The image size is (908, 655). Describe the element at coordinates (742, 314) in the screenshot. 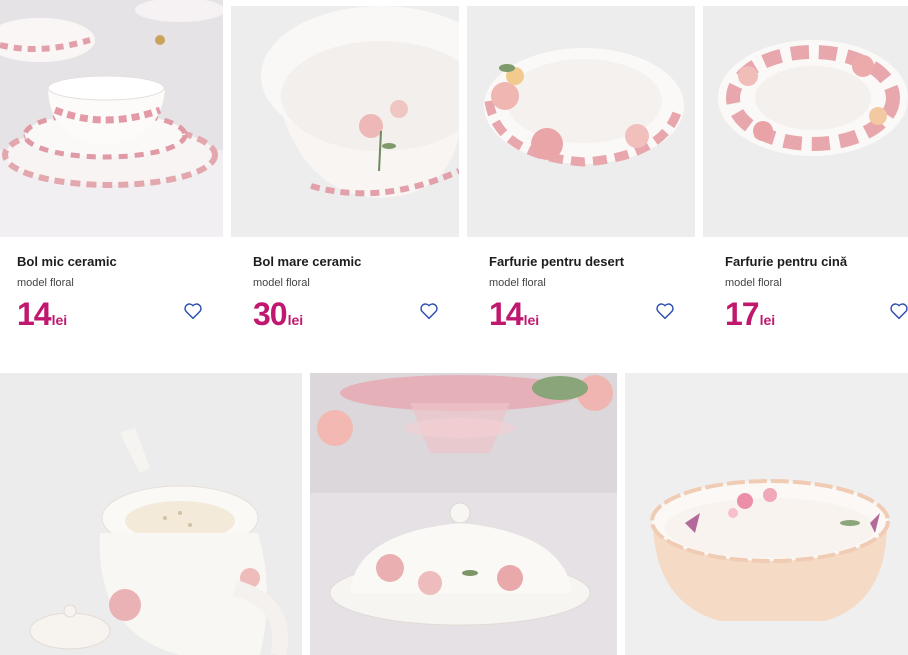

I see `price-amount: 17` at that location.